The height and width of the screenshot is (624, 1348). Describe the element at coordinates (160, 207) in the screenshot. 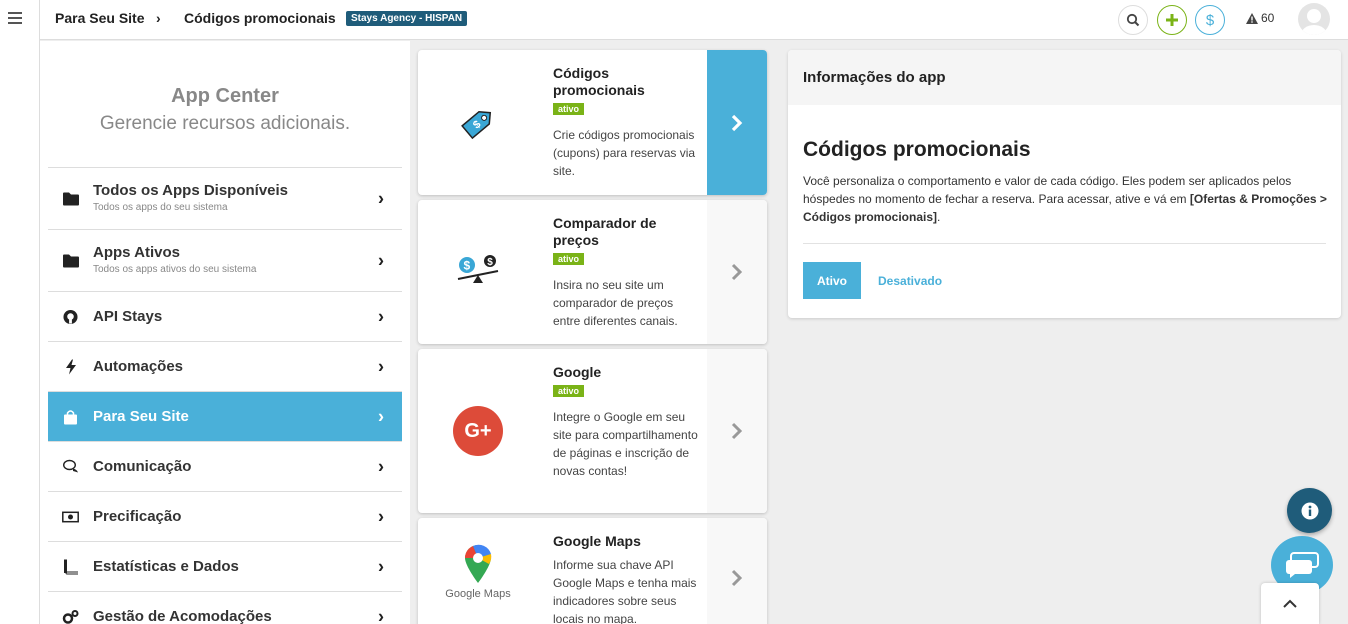

I see `sidebar-item-desc: Todos os apps do seu sistema` at that location.